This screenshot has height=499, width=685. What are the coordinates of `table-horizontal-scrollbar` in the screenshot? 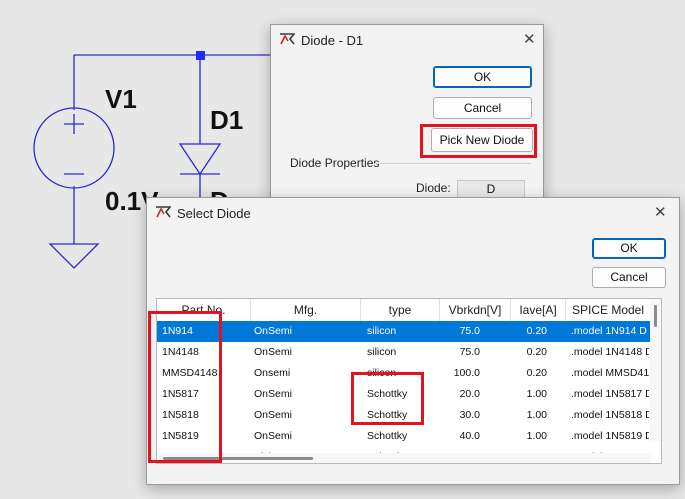 It's located at (404, 458).